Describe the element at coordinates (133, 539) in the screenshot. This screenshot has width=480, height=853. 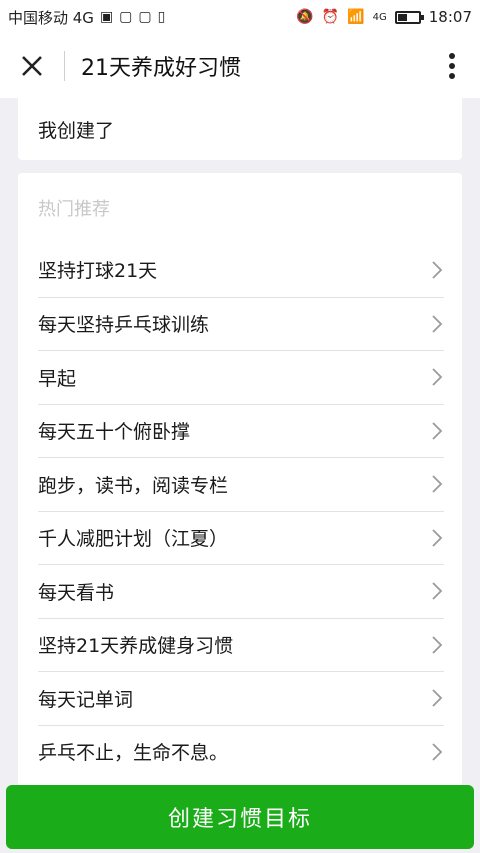
I see `list-item-label: 千人减肥计划（江夏）` at that location.